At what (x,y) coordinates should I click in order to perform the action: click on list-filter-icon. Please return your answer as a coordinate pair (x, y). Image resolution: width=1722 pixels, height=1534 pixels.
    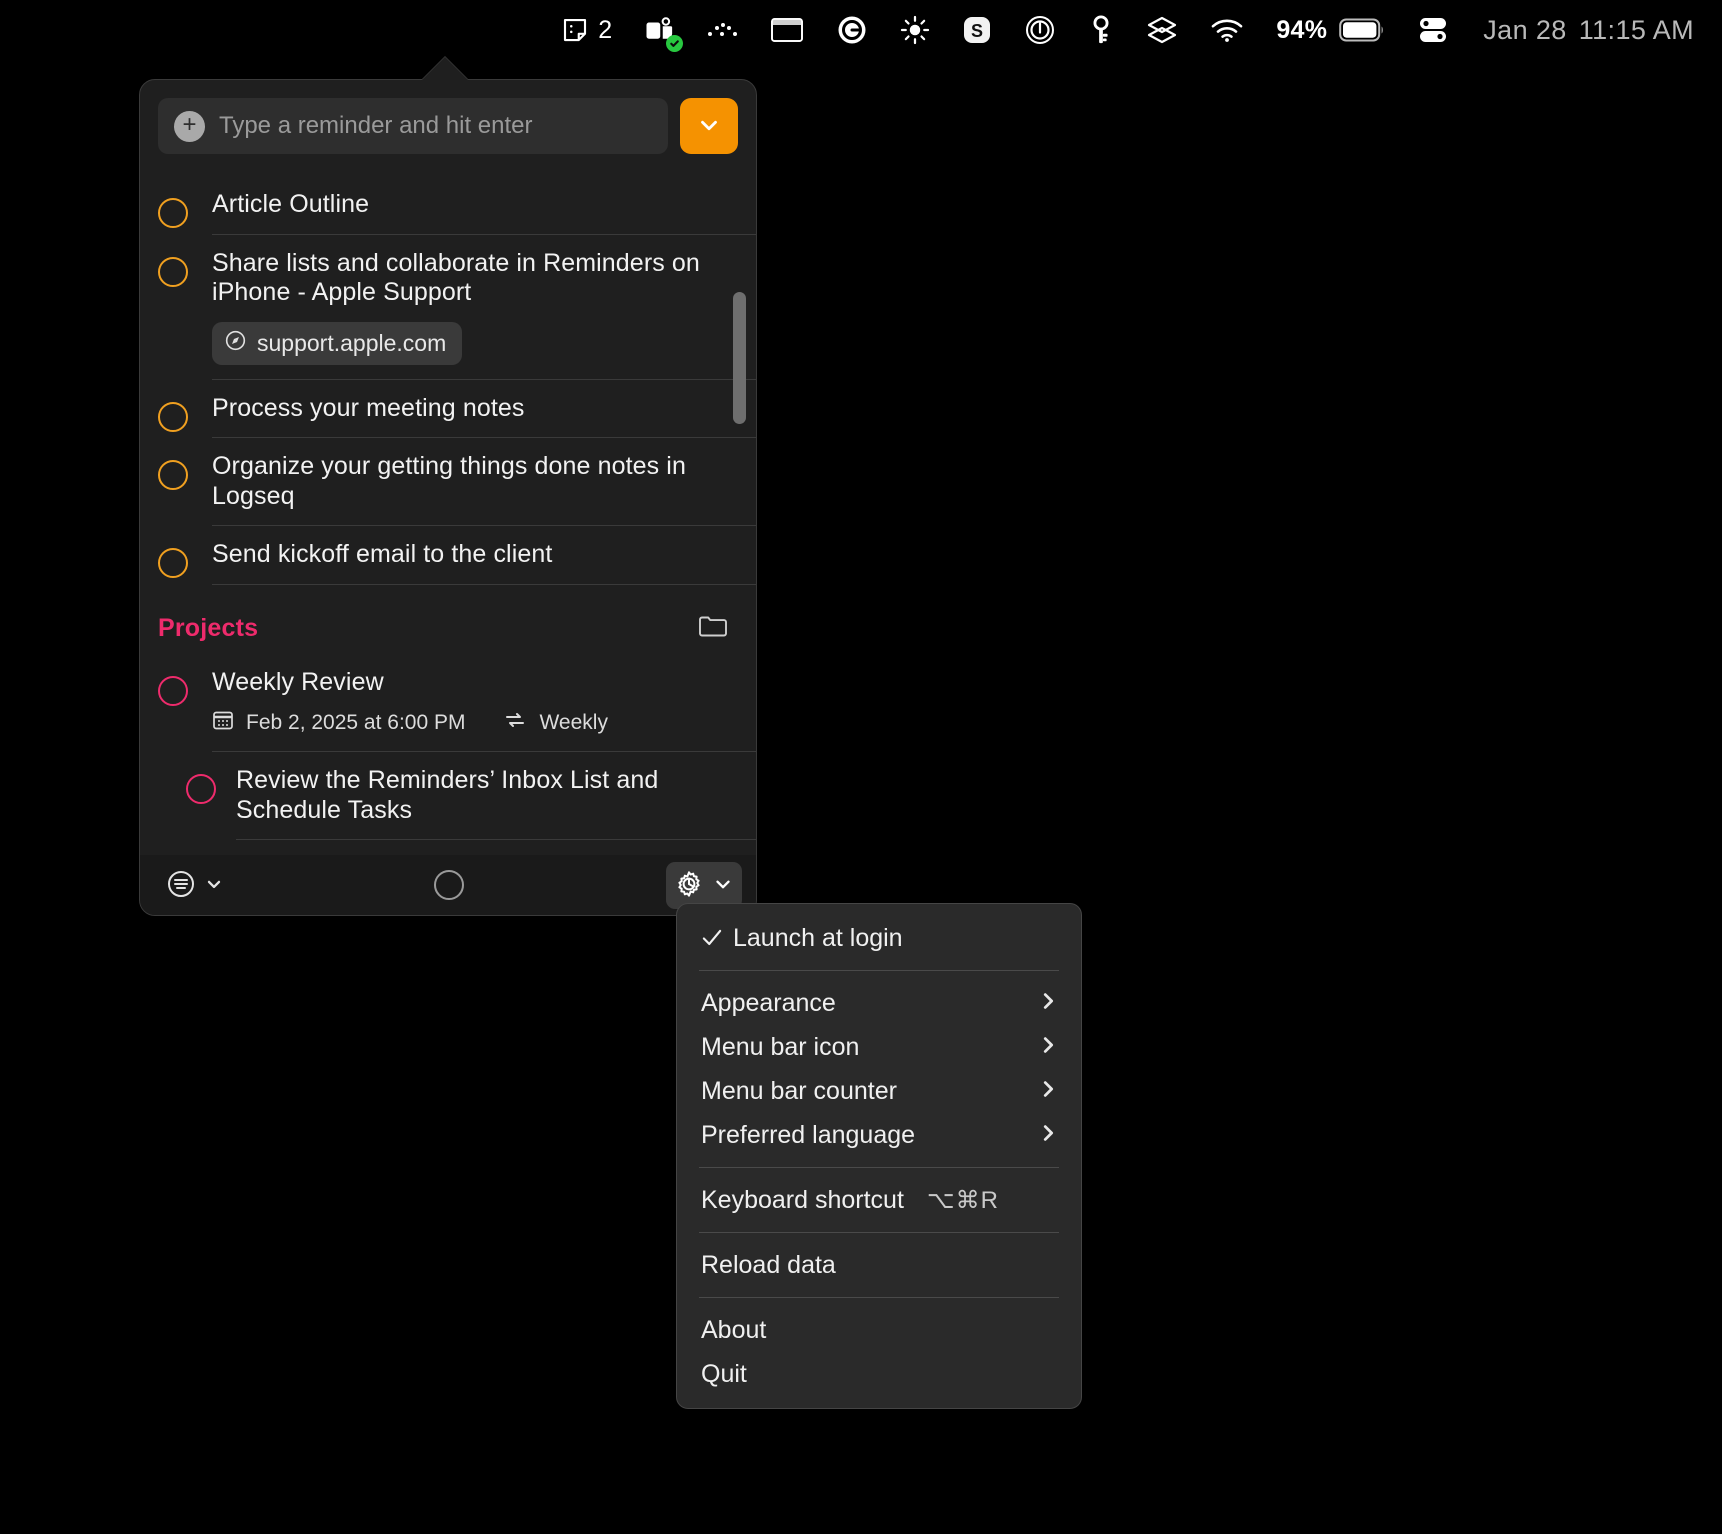
    Looking at the image, I should click on (181, 885).